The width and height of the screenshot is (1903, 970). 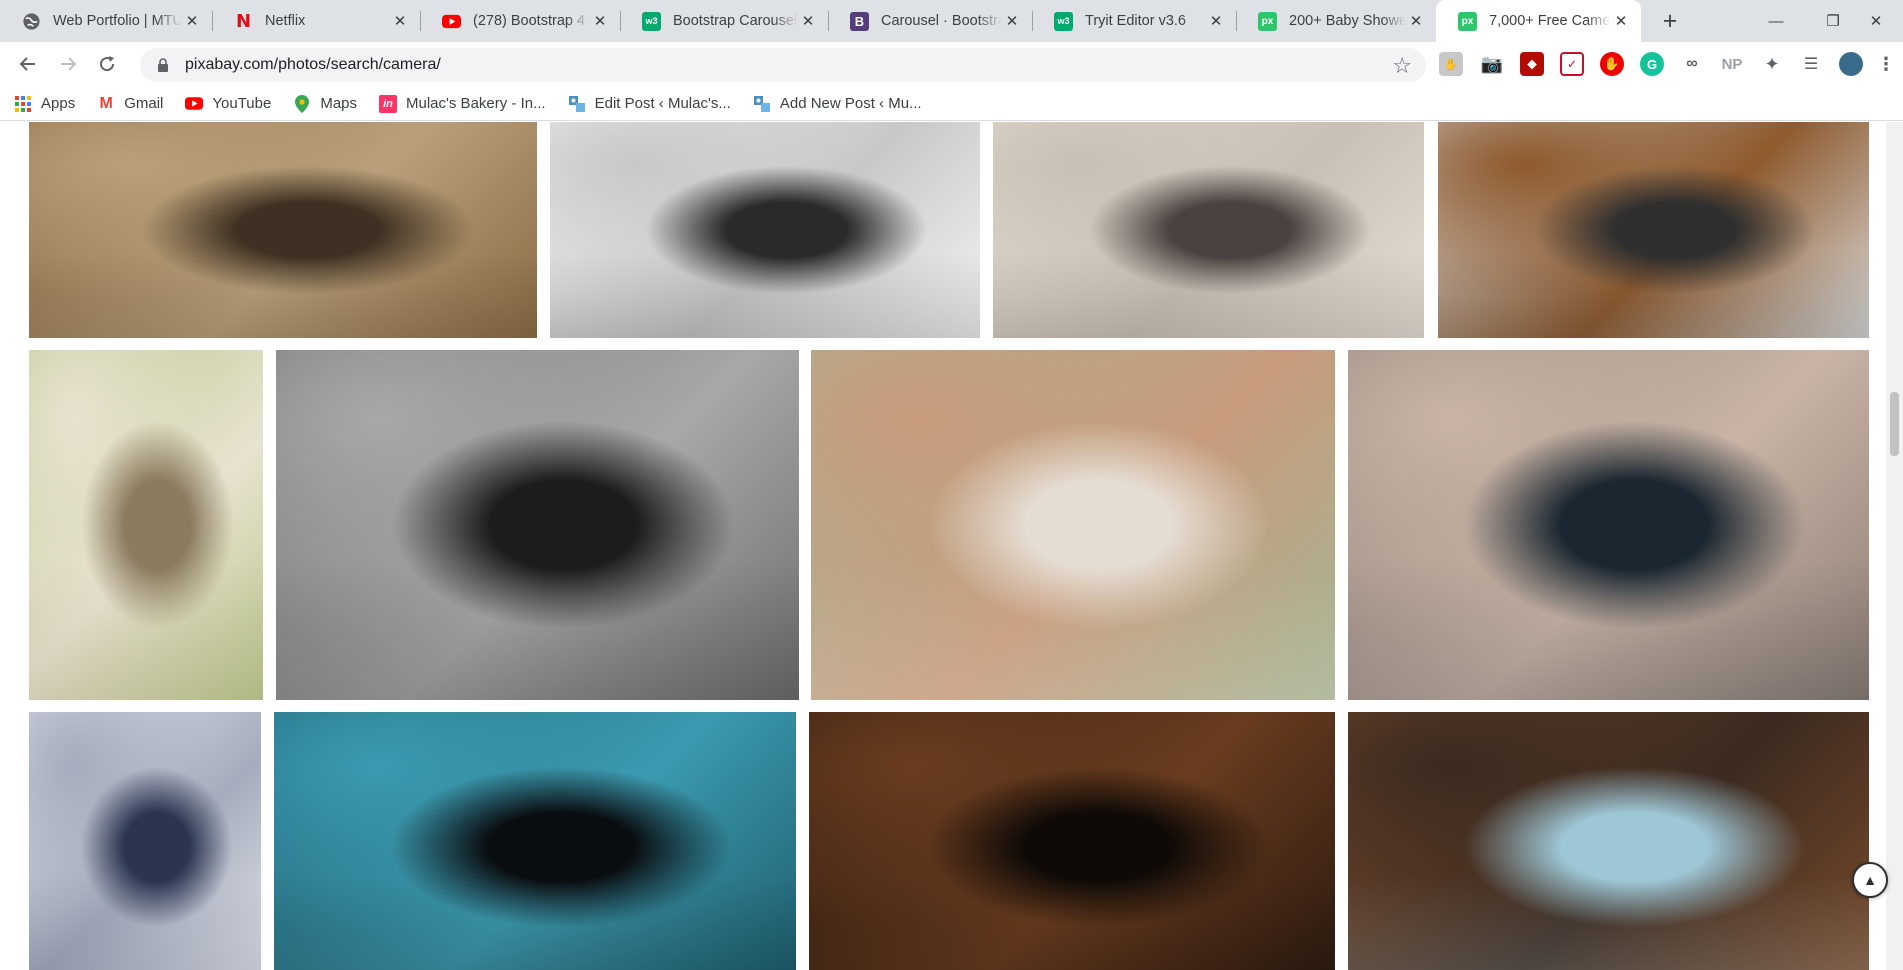 What do you see at coordinates (285, 21) in the screenshot?
I see `tab-title: Netflix` at bounding box center [285, 21].